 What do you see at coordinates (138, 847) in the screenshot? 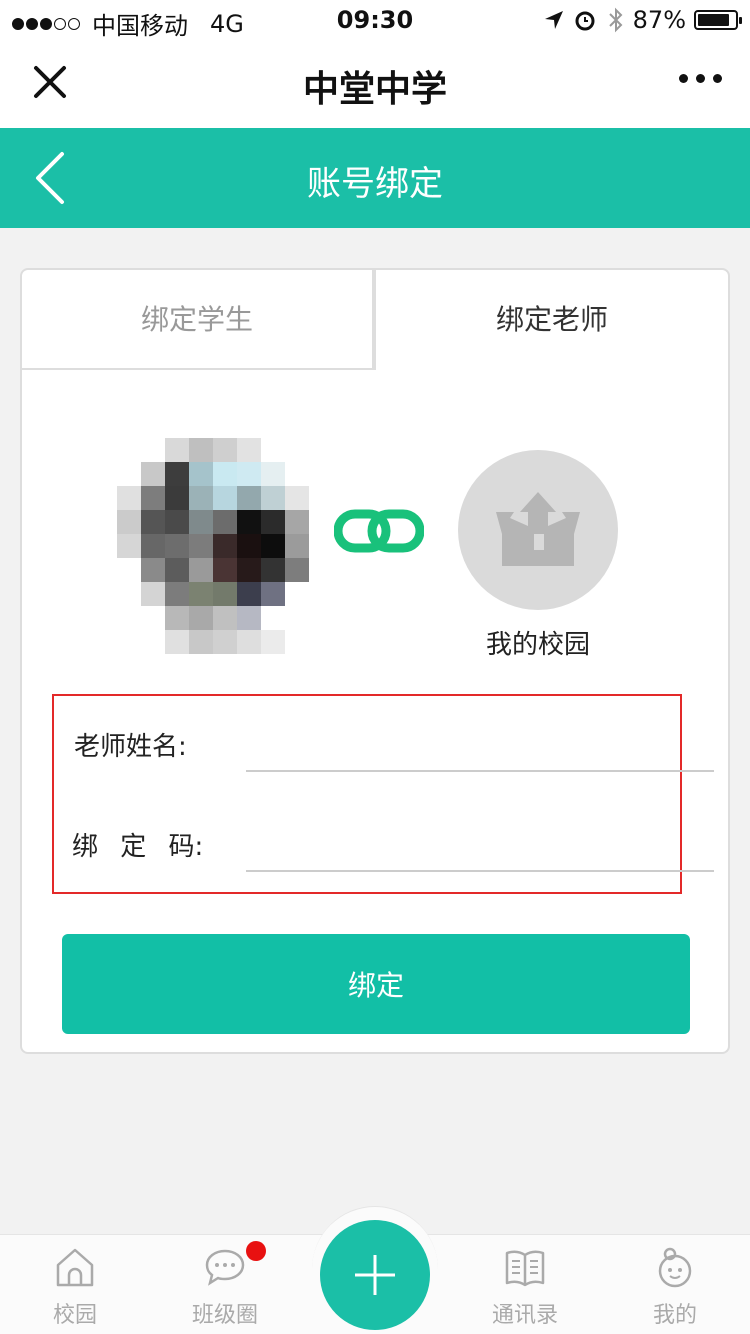
I see `bind-code-label: 绑 定 码:` at bounding box center [138, 847].